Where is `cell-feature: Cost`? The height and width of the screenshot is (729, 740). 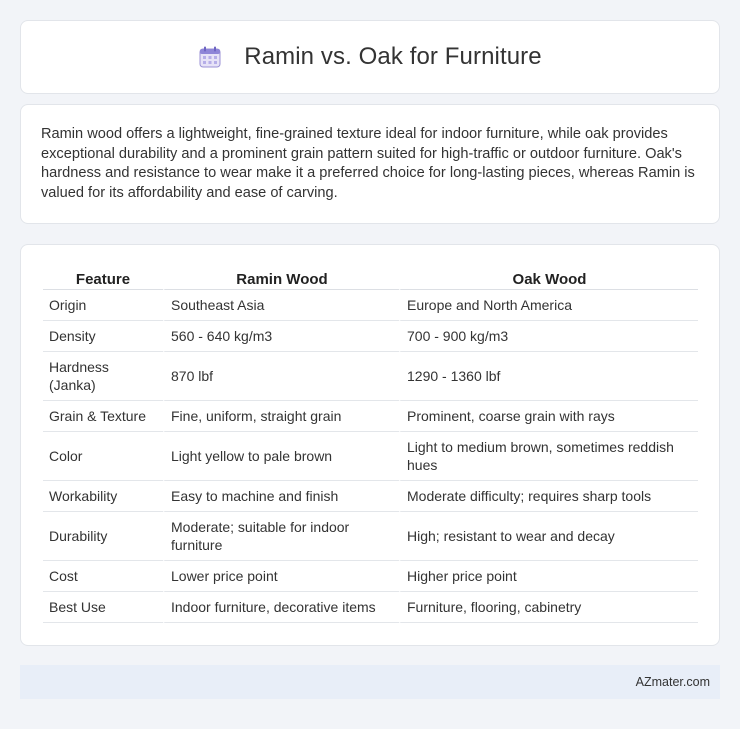 cell-feature: Cost is located at coordinates (103, 576).